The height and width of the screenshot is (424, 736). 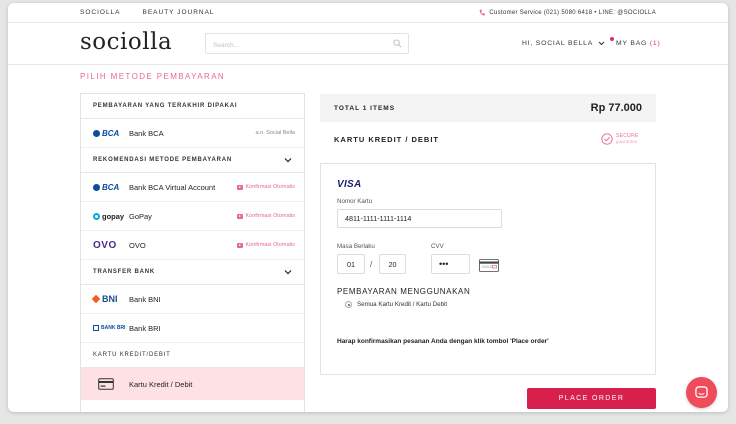 What do you see at coordinates (109, 328) in the screenshot?
I see `bri-logo: BANK BRI` at bounding box center [109, 328].